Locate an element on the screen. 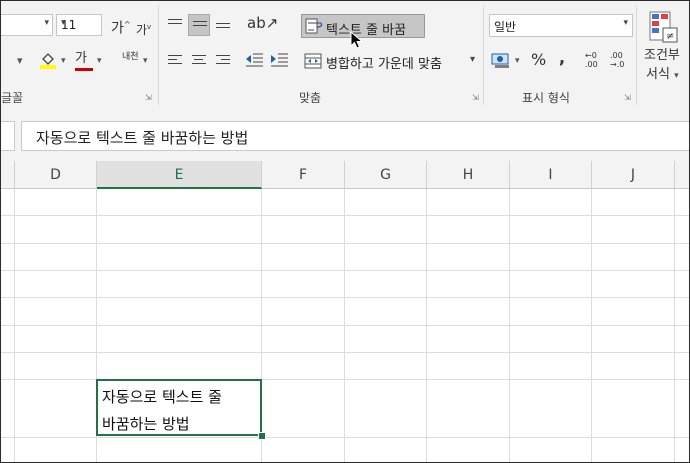 Image resolution: width=690 pixels, height=463 pixels. align-top-button is located at coordinates (175, 25).